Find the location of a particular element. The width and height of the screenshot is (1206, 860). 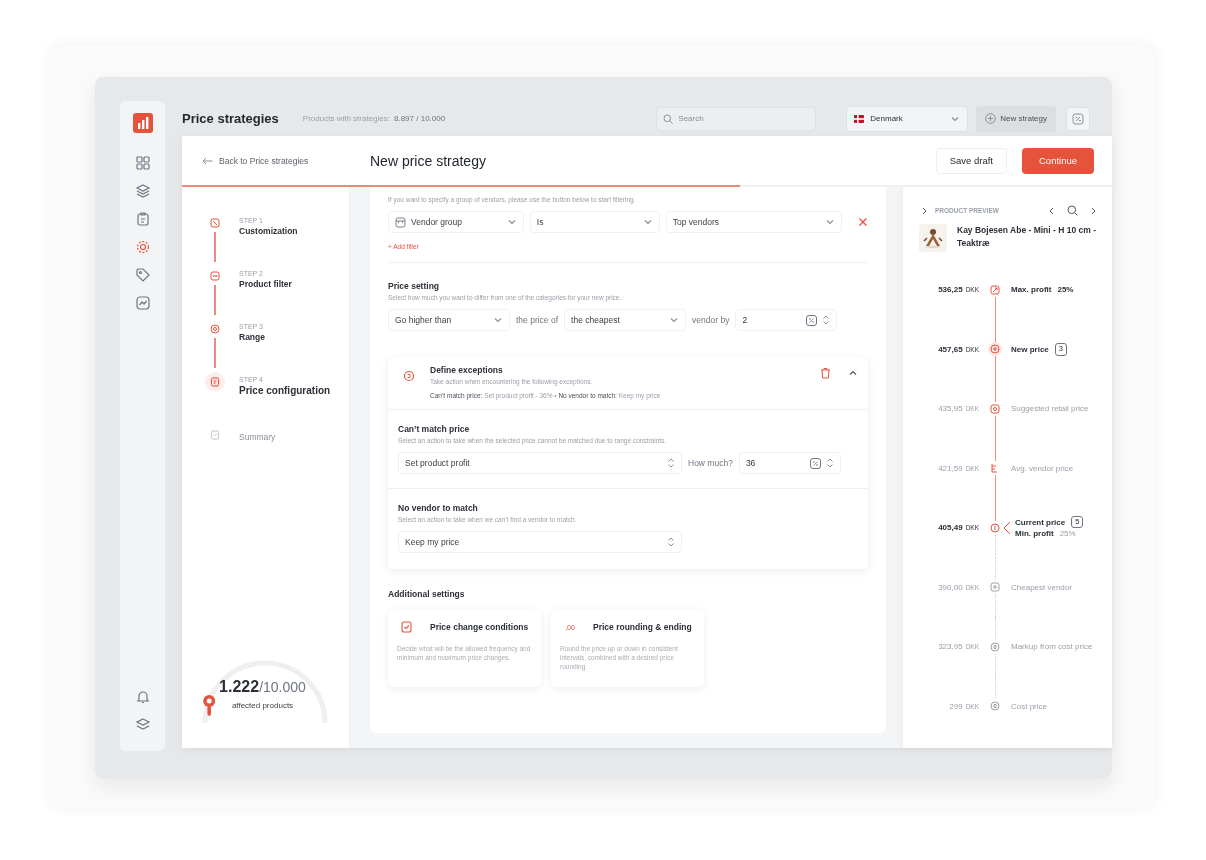

direction-select: Go higher than is located at coordinates (449, 320).